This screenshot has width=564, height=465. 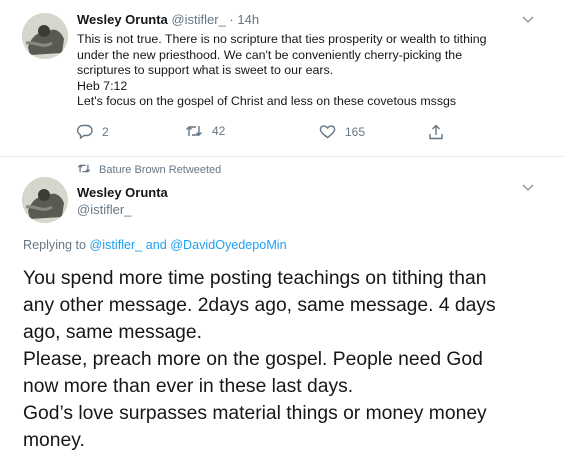 I want to click on mention-link: @DavidOyedepoMin, so click(x=228, y=245).